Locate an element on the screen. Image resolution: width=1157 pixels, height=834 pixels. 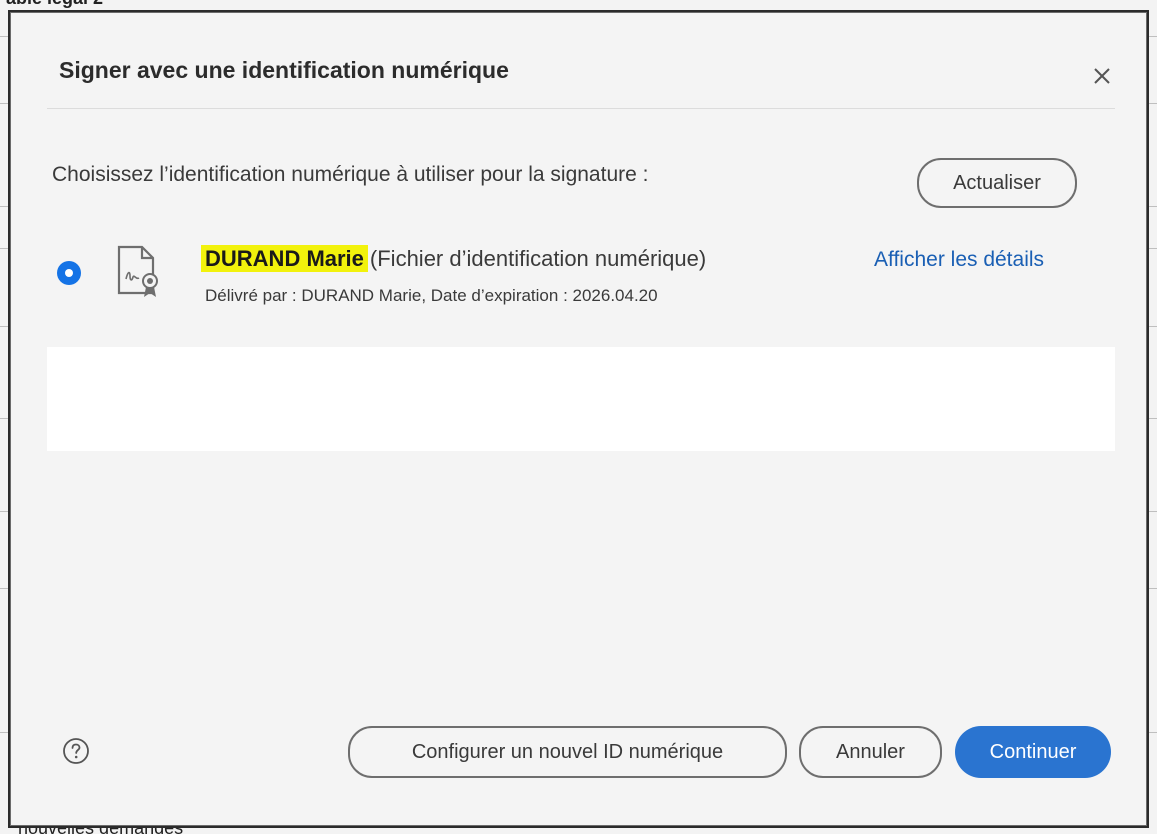
title-divider is located at coordinates (581, 108).